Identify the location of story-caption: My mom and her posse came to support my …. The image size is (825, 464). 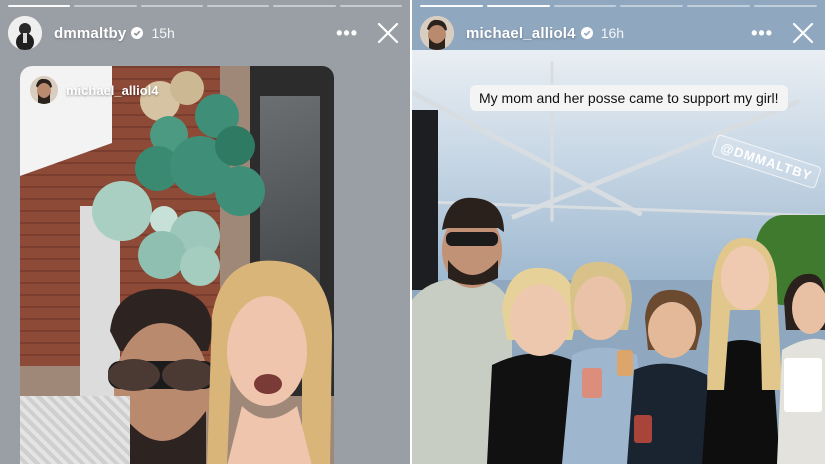
(629, 98).